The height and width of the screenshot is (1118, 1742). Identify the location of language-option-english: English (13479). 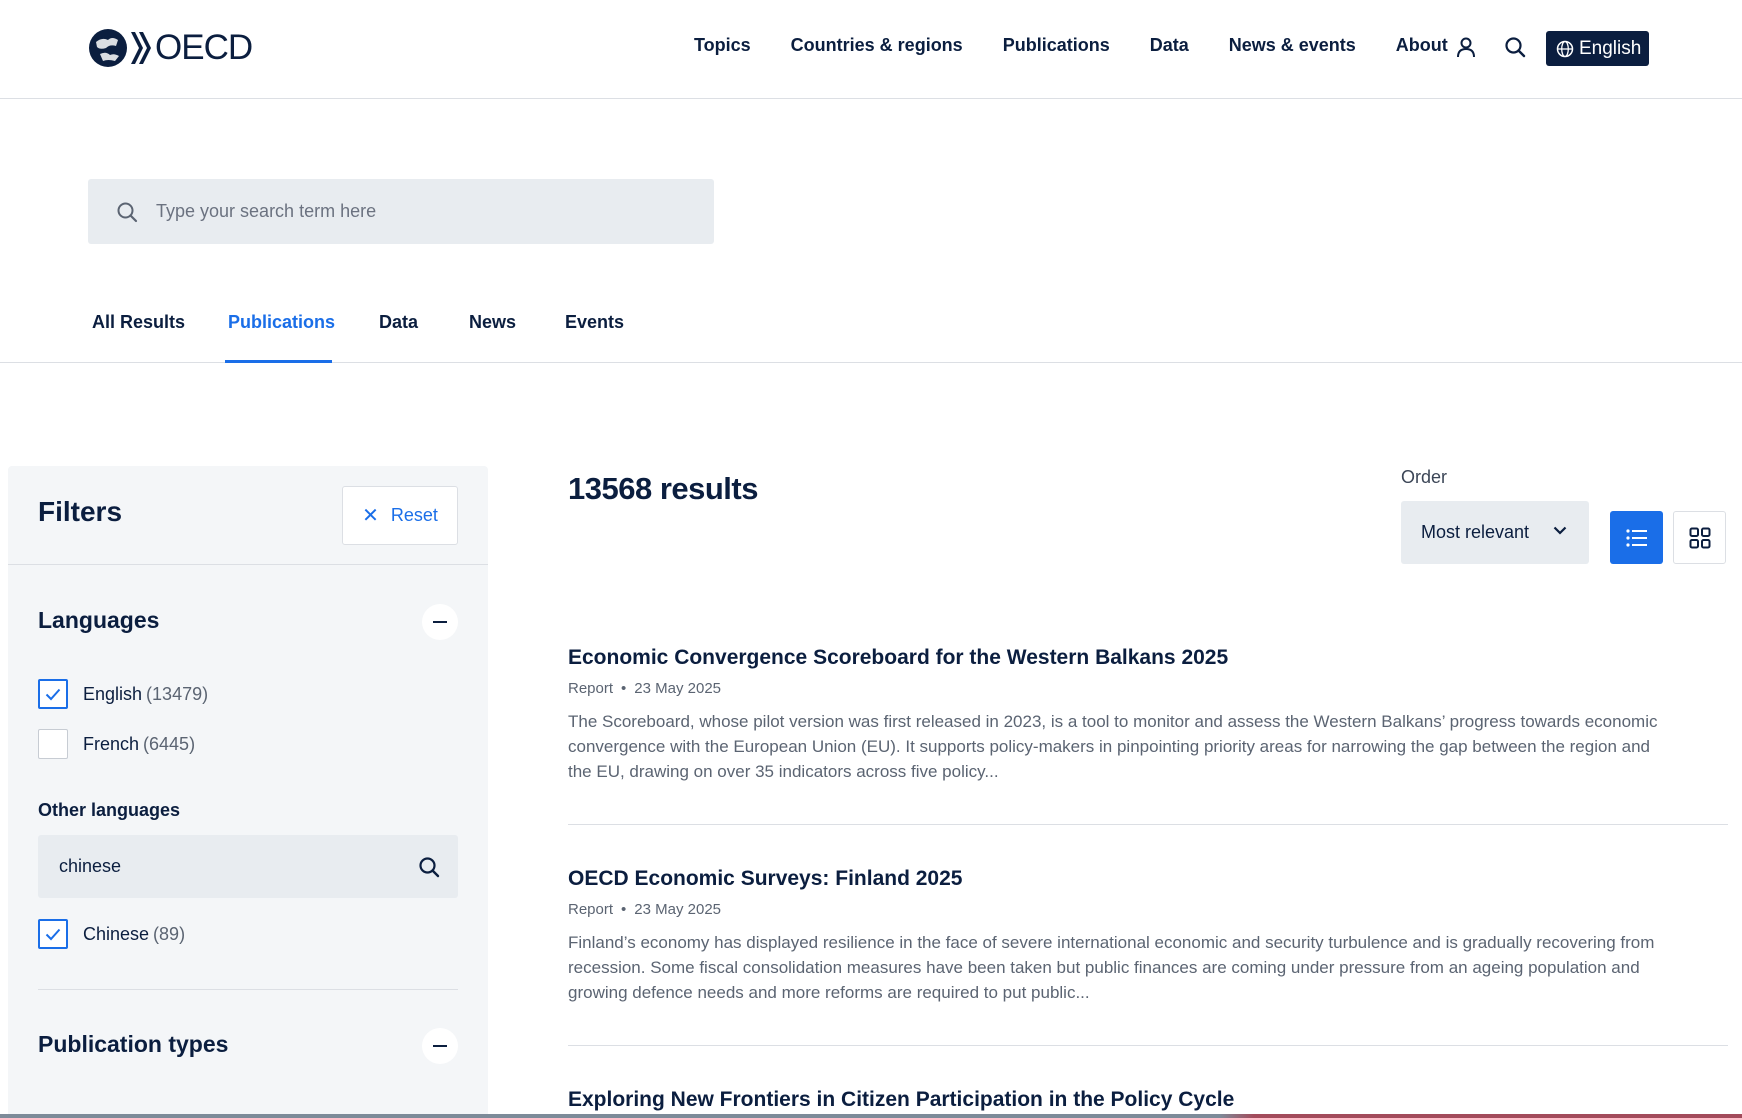
(123, 694).